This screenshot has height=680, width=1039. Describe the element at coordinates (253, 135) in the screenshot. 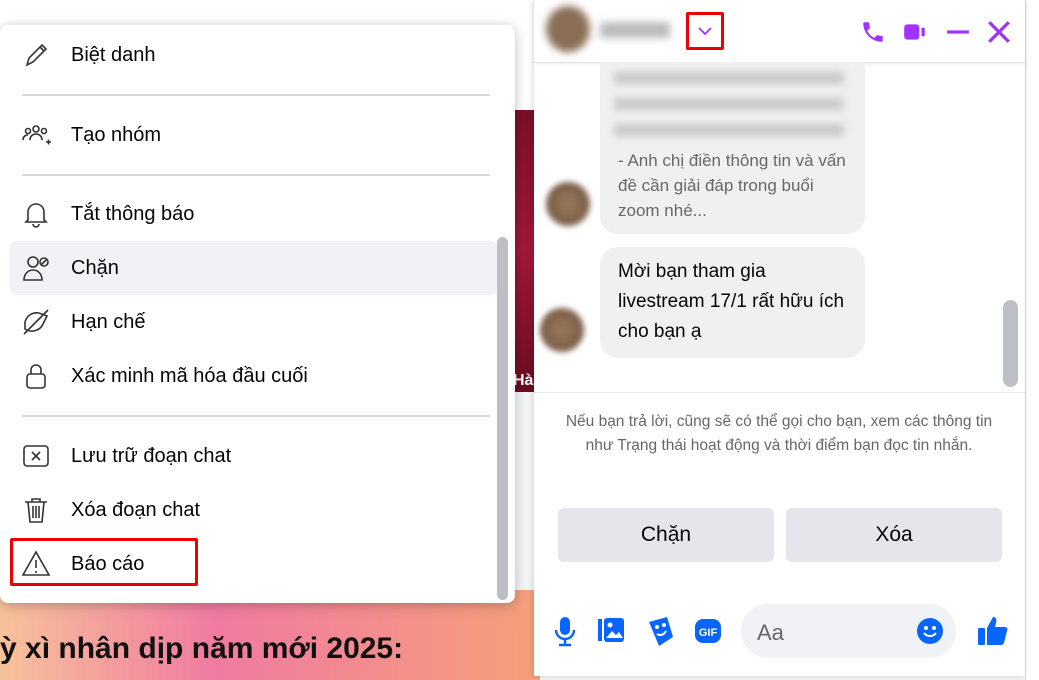

I see `menu-item-create-group: Tạo nhóm` at that location.